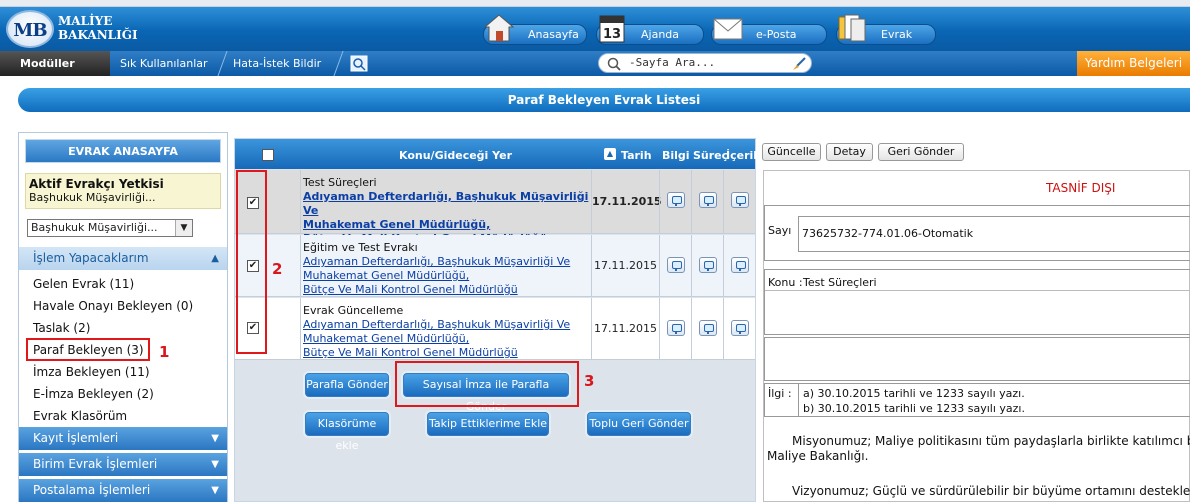  What do you see at coordinates (83, 284) in the screenshot?
I see `sidebar-item-incoming: Gelen Evrak (11)` at bounding box center [83, 284].